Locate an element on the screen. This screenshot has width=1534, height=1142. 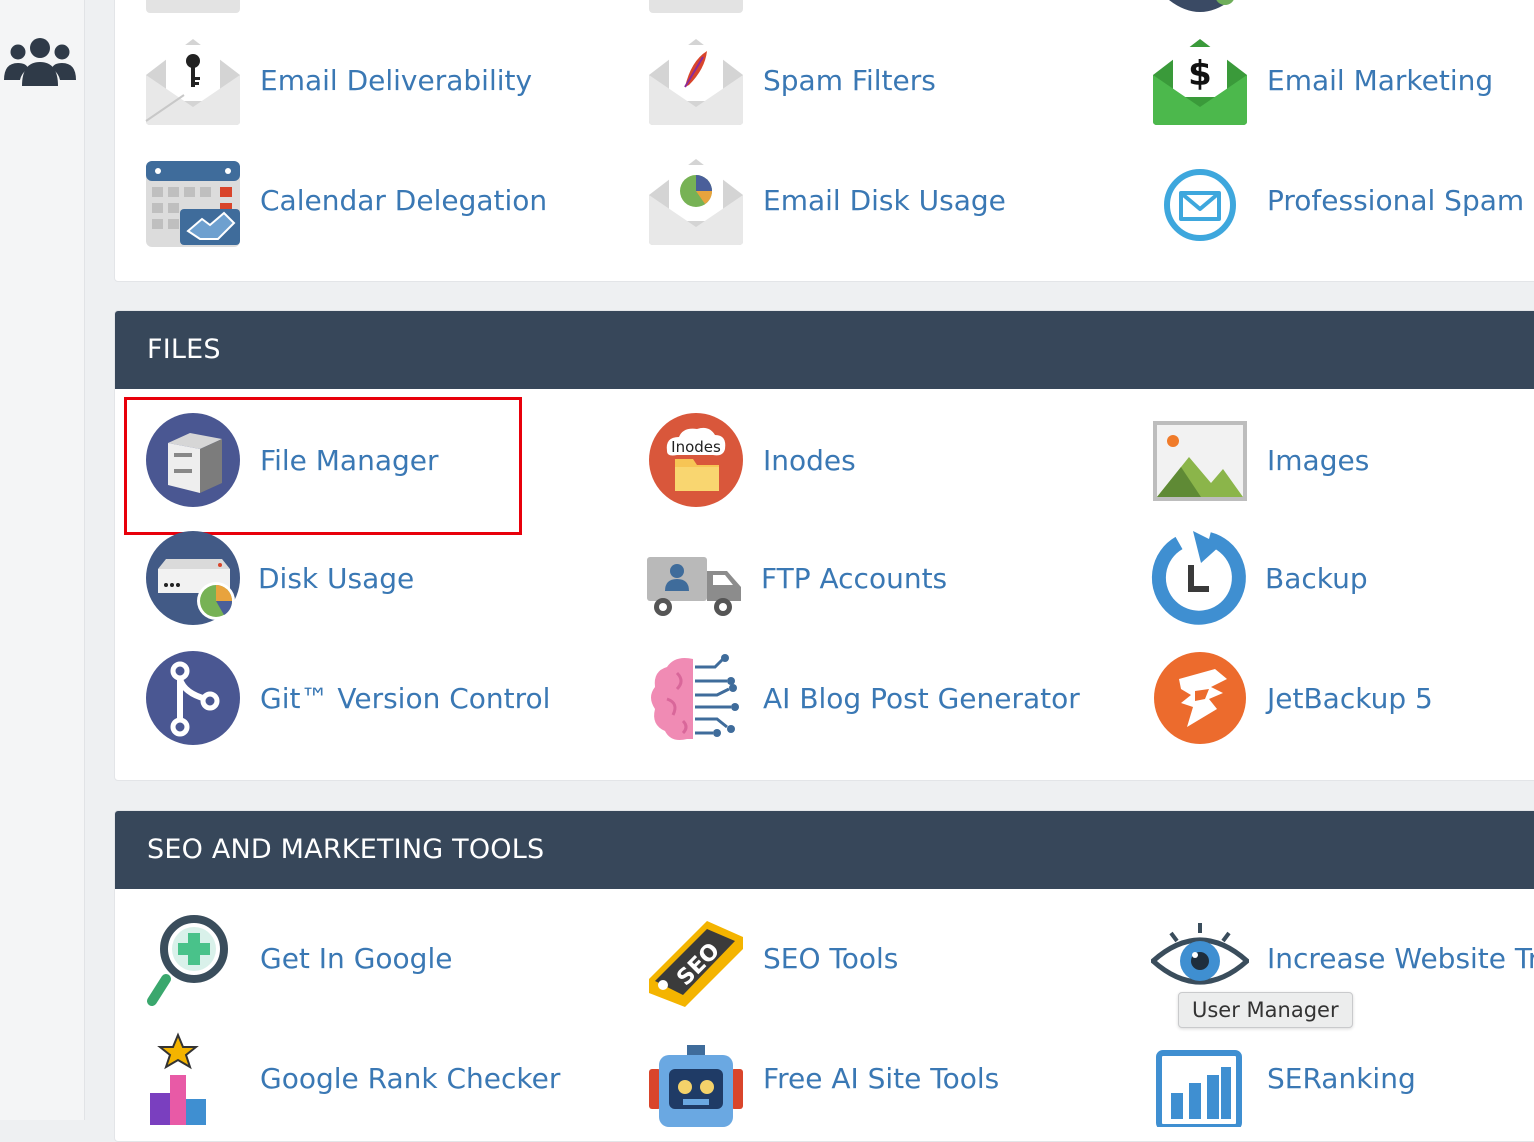
brain-circuit-icon is located at coordinates (695, 697).